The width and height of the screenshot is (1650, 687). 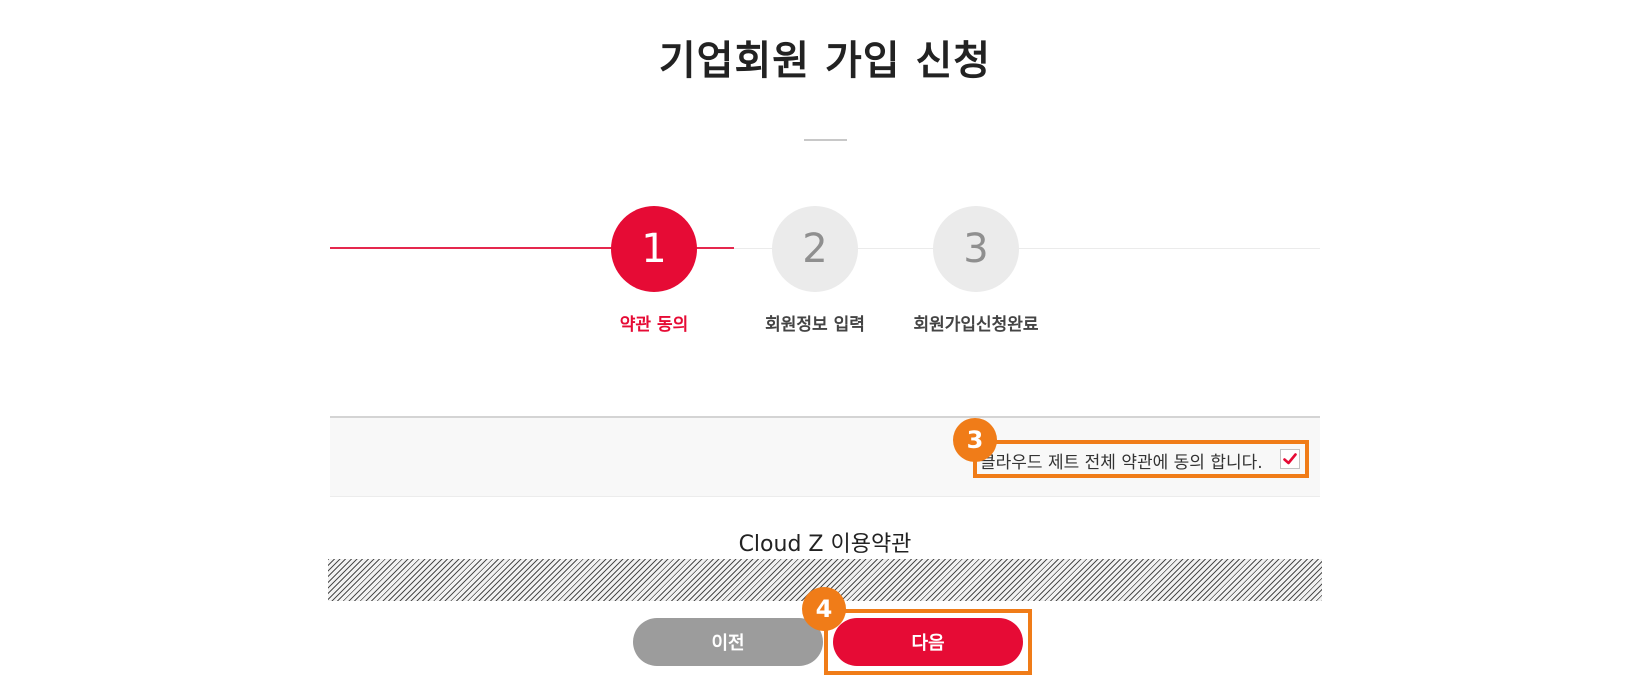 What do you see at coordinates (728, 642) in the screenshot?
I see `prev-button: 이전` at bounding box center [728, 642].